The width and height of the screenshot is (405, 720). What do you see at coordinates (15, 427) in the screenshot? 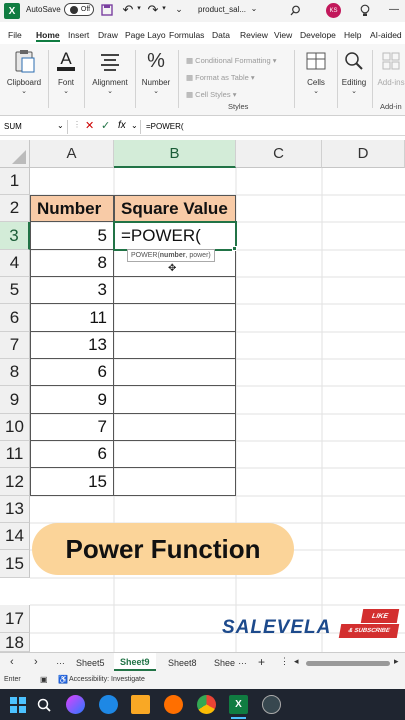
I see `row-header-10: 10` at bounding box center [15, 427].